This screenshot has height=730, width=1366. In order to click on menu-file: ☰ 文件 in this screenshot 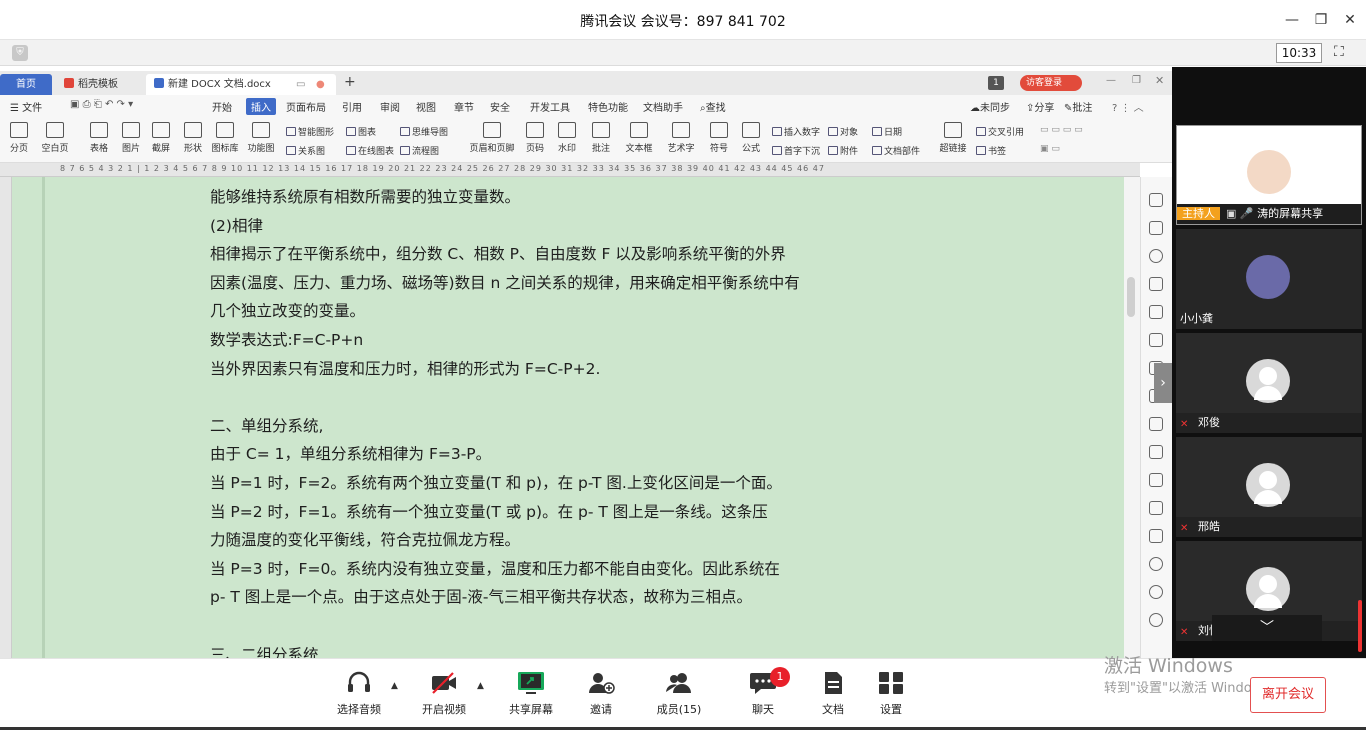, I will do `click(26, 106)`.